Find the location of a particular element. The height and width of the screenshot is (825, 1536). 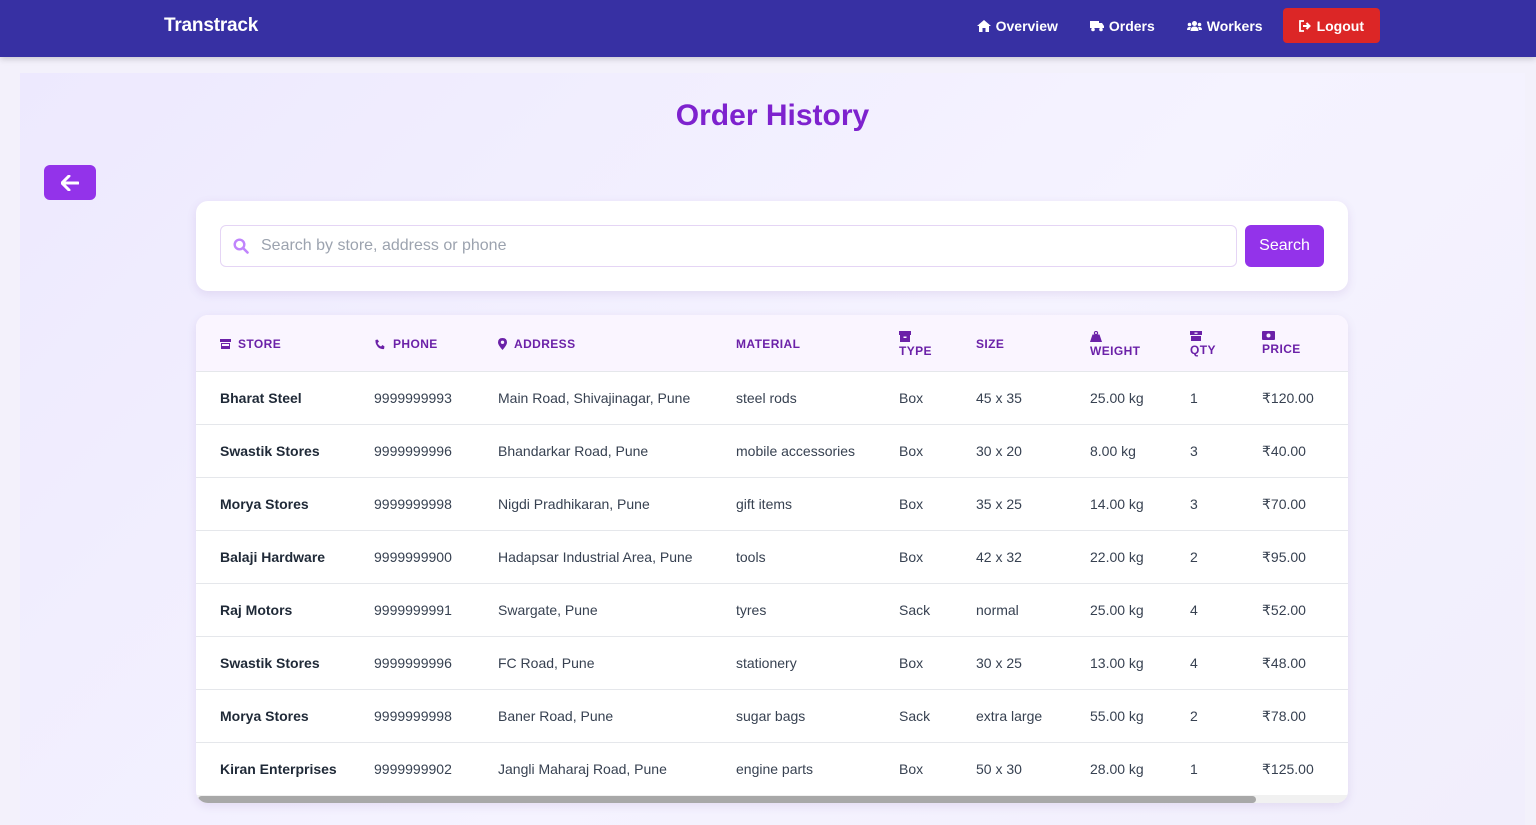

money-bill-icon is located at coordinates (1268, 335).